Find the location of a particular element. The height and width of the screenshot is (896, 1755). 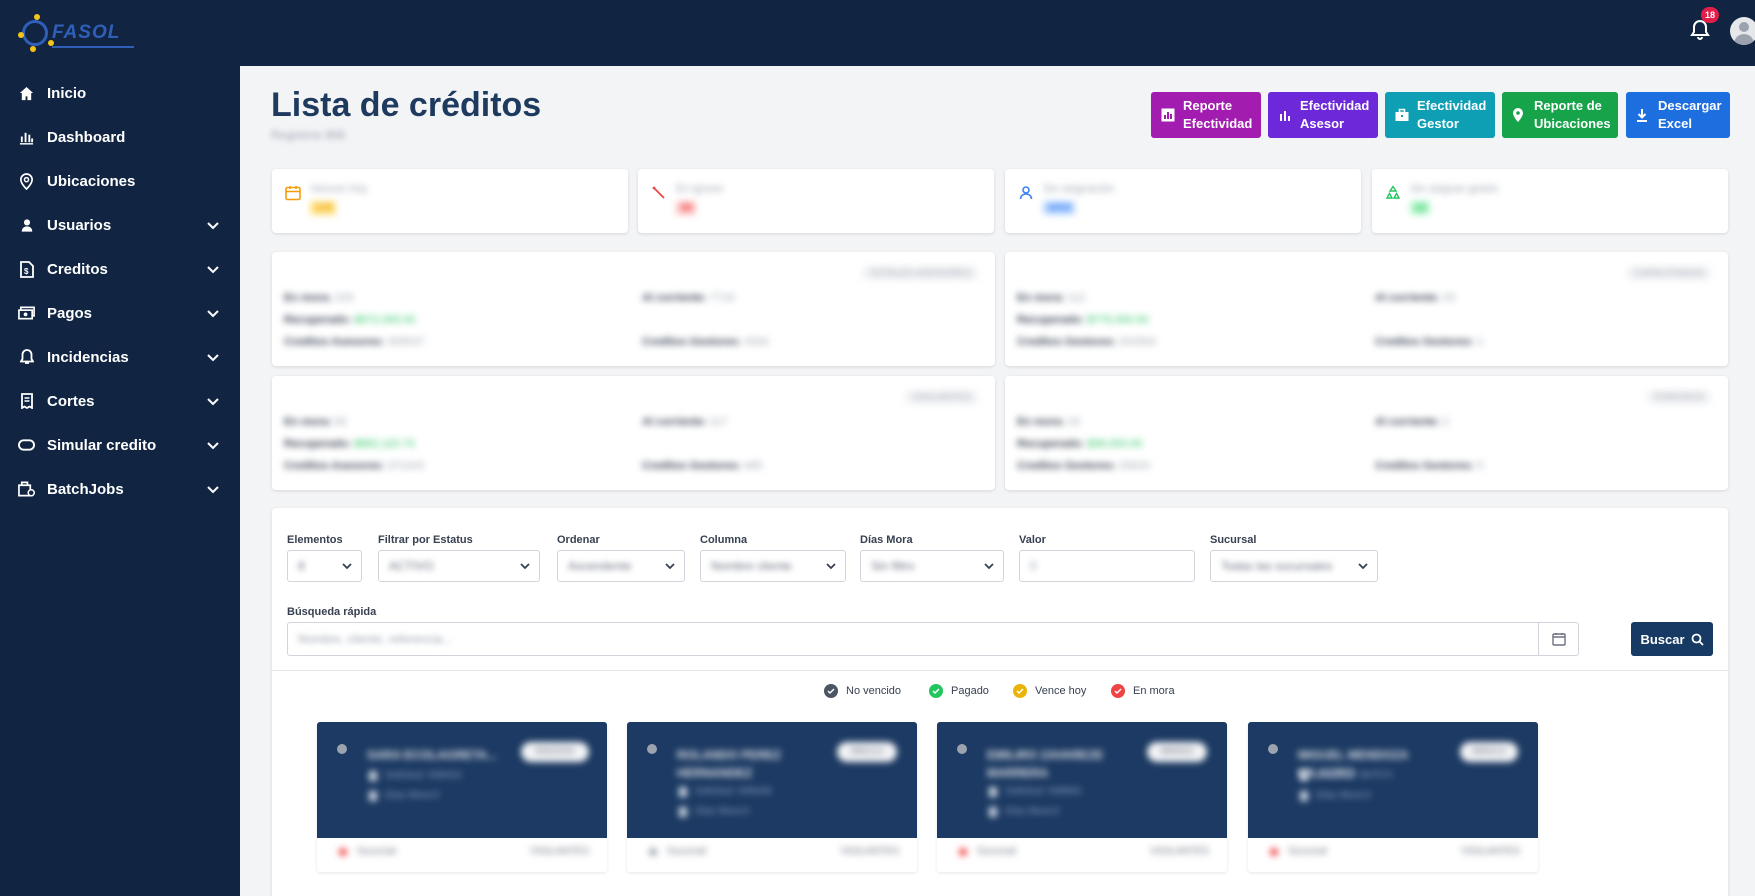

button-label-line1: Efectividad is located at coordinates (1335, 105).